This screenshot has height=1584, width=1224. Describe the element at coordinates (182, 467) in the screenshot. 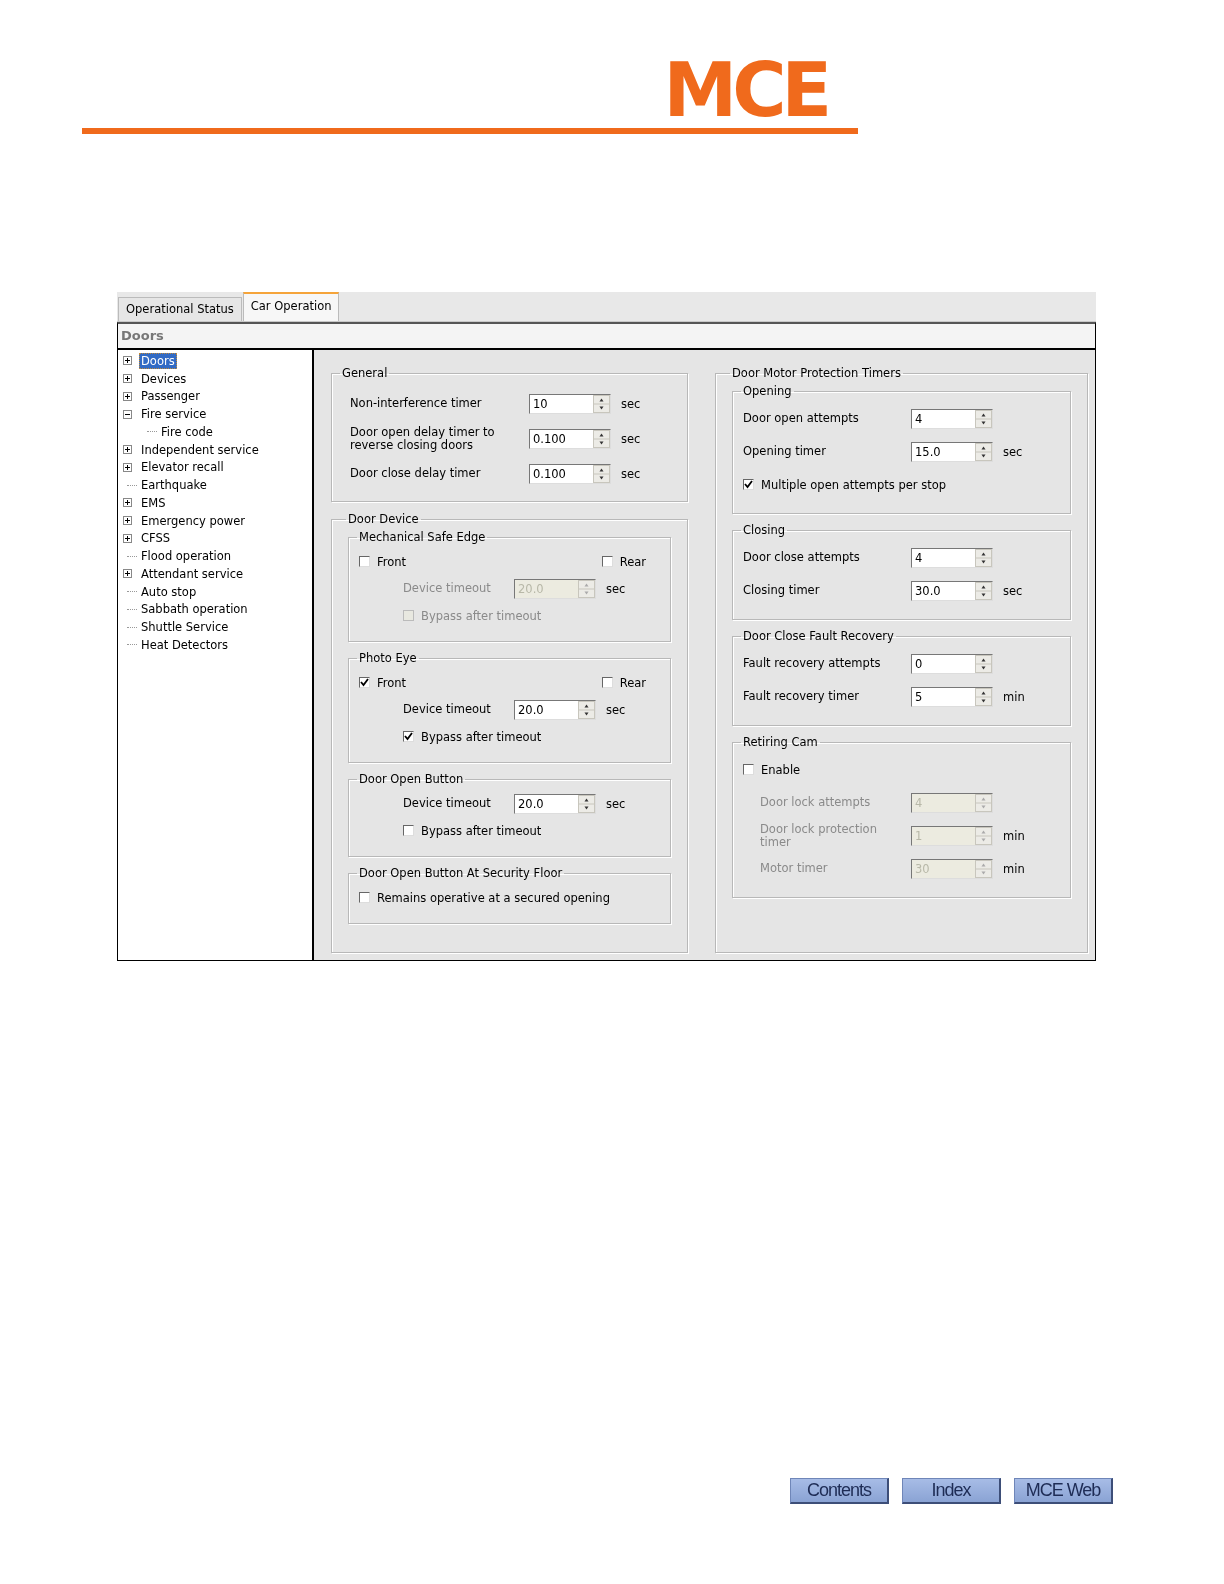

I see `tree-item: Elevator recall` at that location.